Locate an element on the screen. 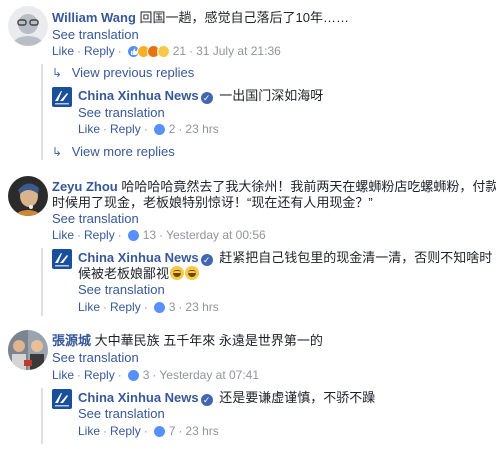 The height and width of the screenshot is (449, 496). view-more-replies: ↳ View more replies is located at coordinates (113, 152).